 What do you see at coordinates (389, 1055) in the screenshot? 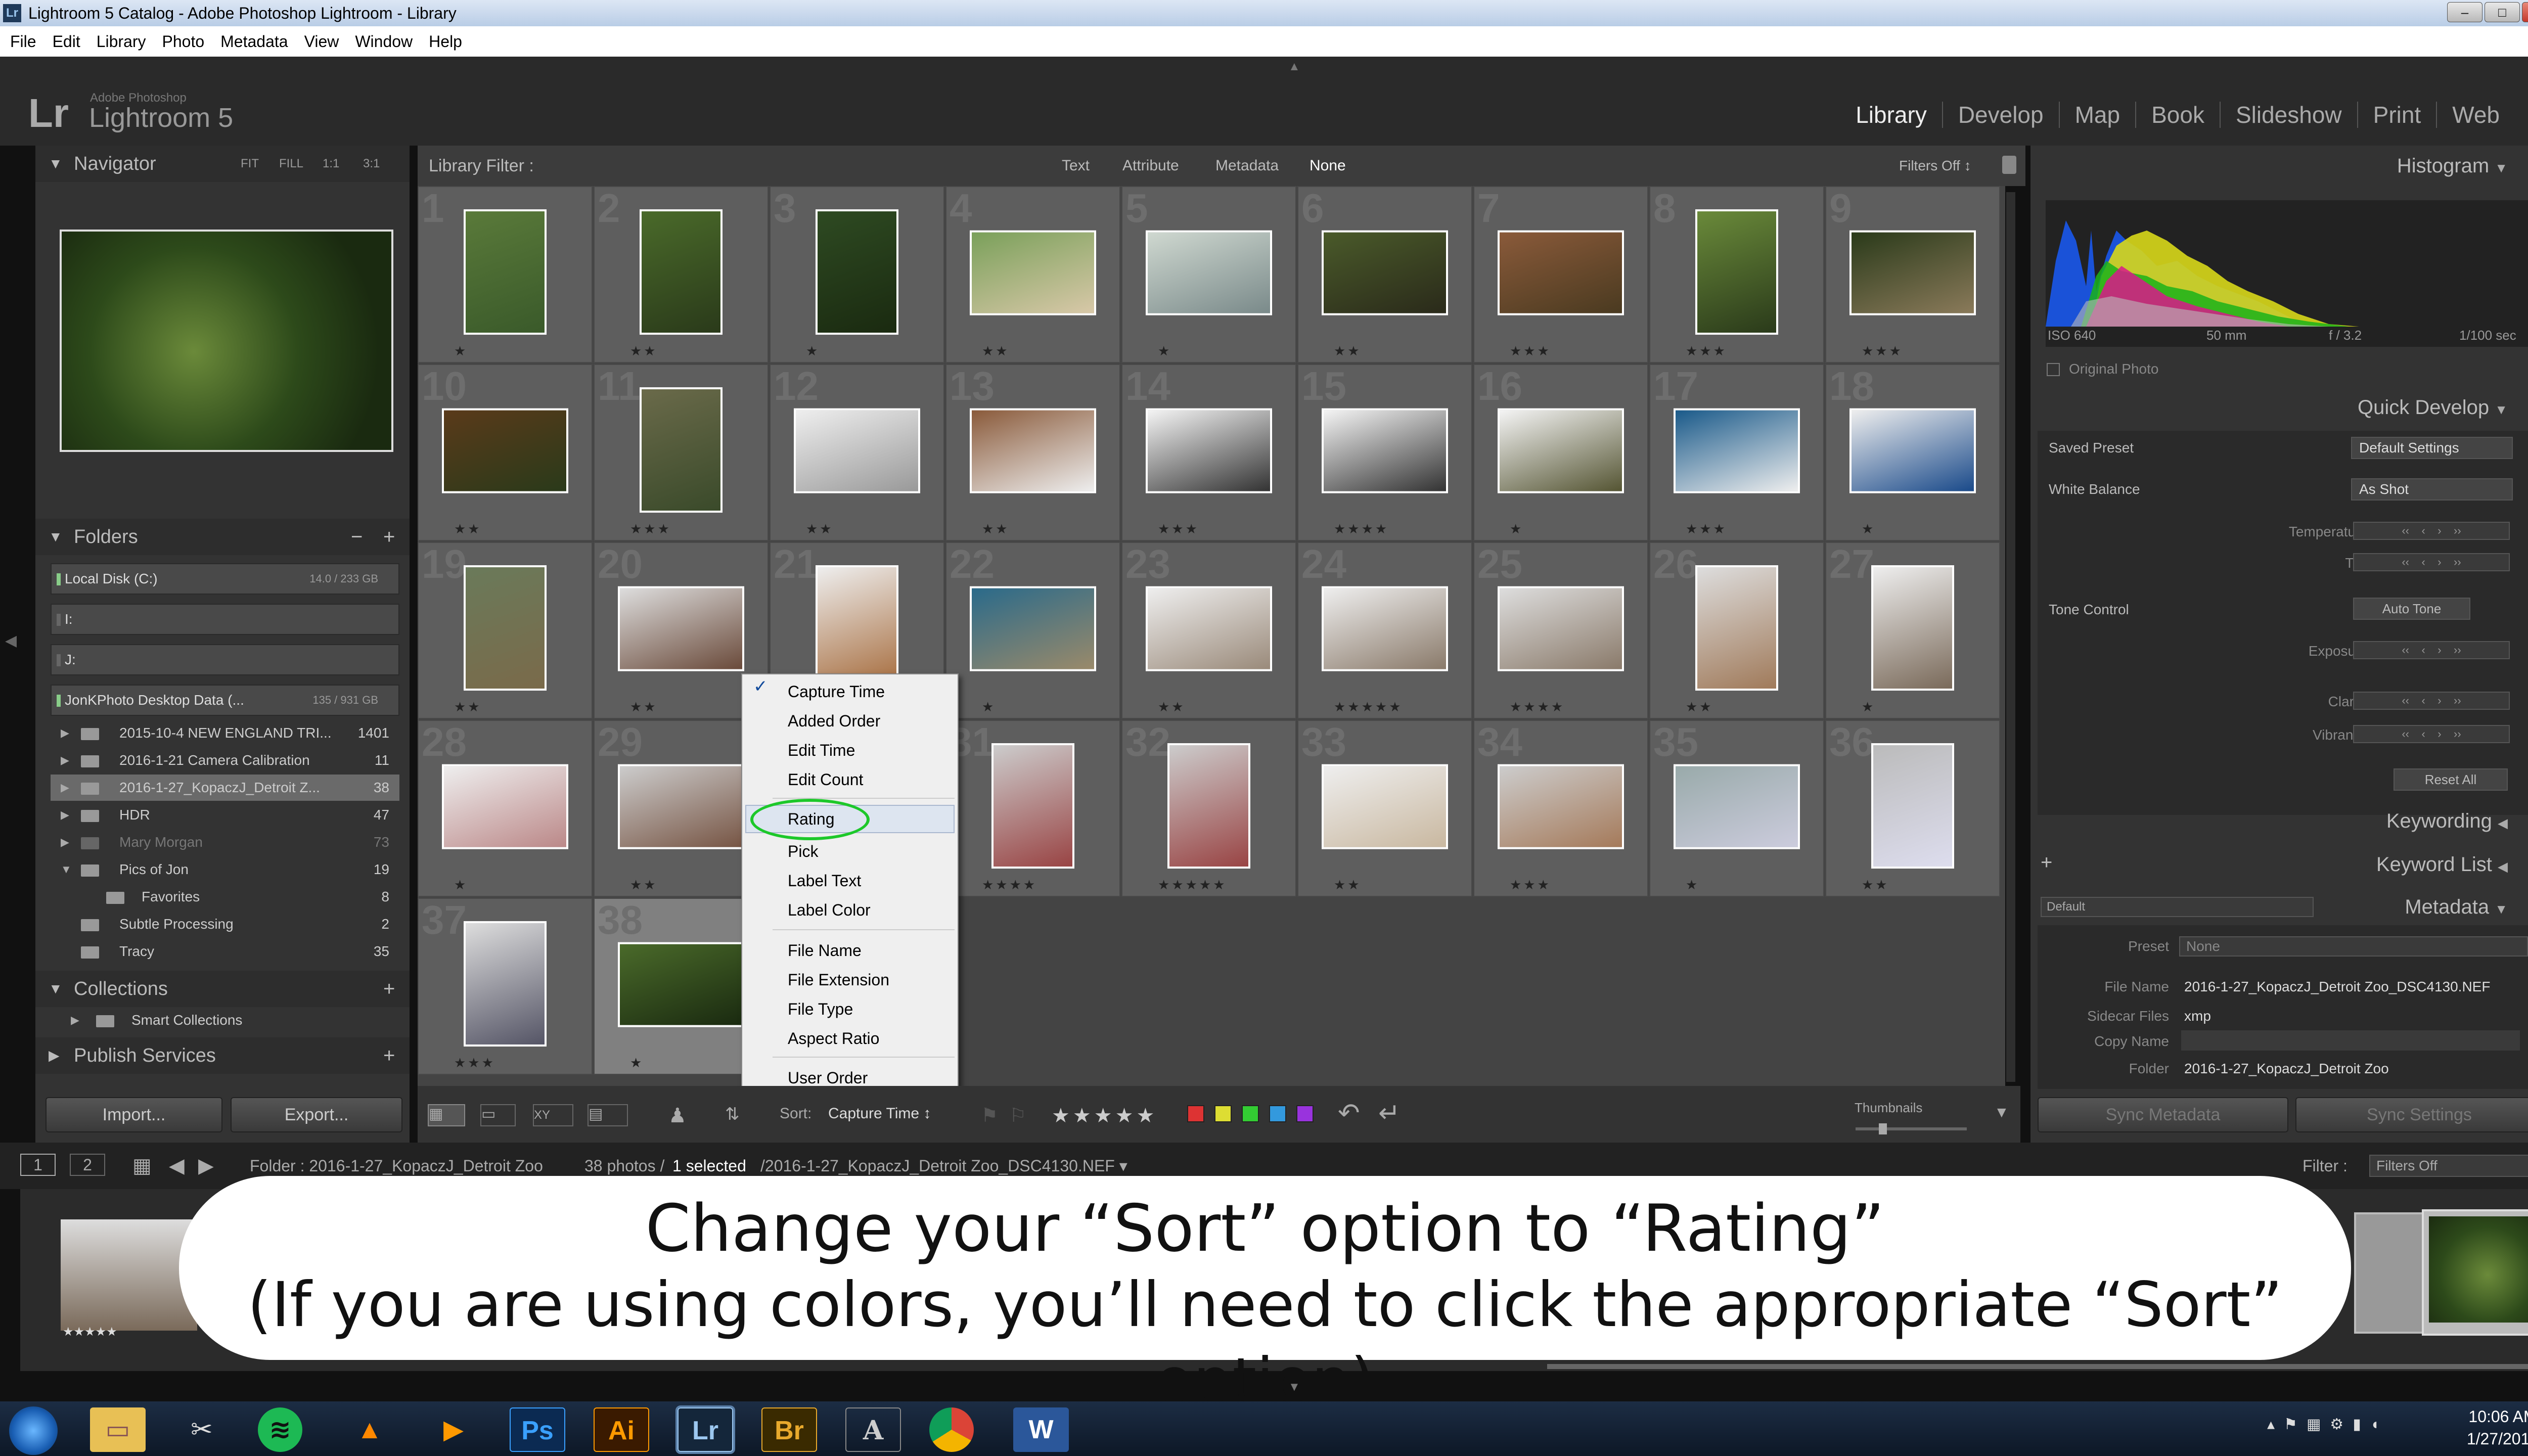
I see `add-publish-icon: +` at bounding box center [389, 1055].